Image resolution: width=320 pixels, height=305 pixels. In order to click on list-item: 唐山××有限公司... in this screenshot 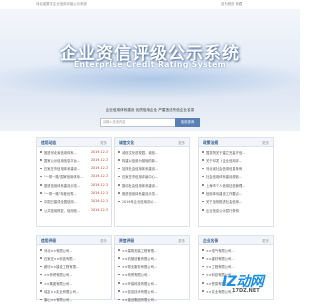, I will do `click(74, 301)`.